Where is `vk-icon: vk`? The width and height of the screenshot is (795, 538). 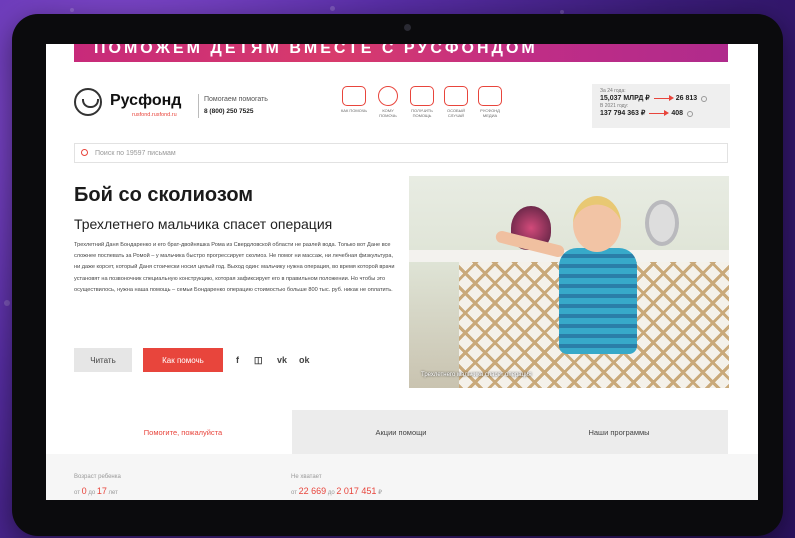 vk-icon: vk is located at coordinates (282, 360).